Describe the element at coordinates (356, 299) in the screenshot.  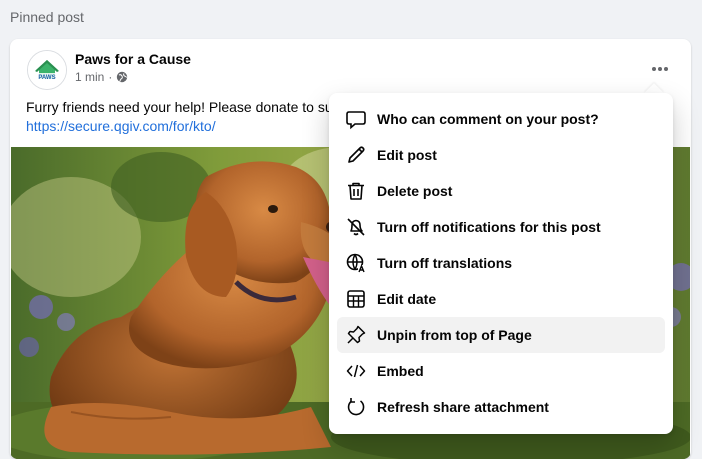
I see `calendar-icon` at that location.